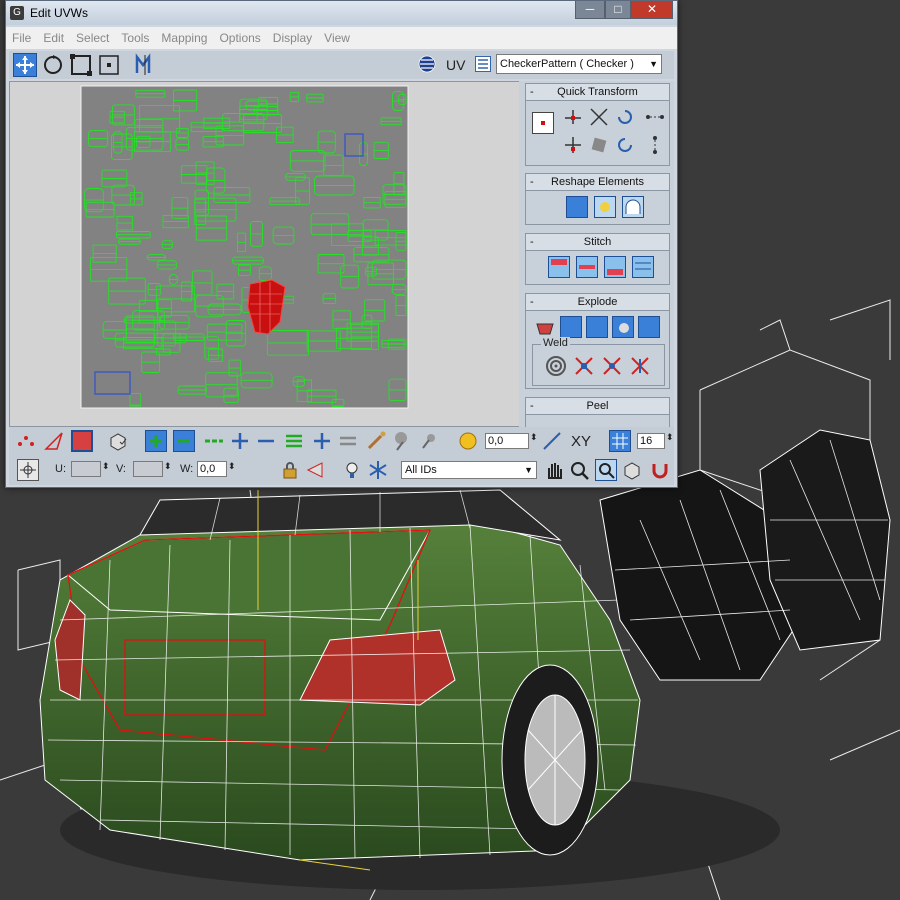 This screenshot has width=900, height=900. What do you see at coordinates (655, 145) in the screenshot?
I see `spacing-vertical-icon` at bounding box center [655, 145].